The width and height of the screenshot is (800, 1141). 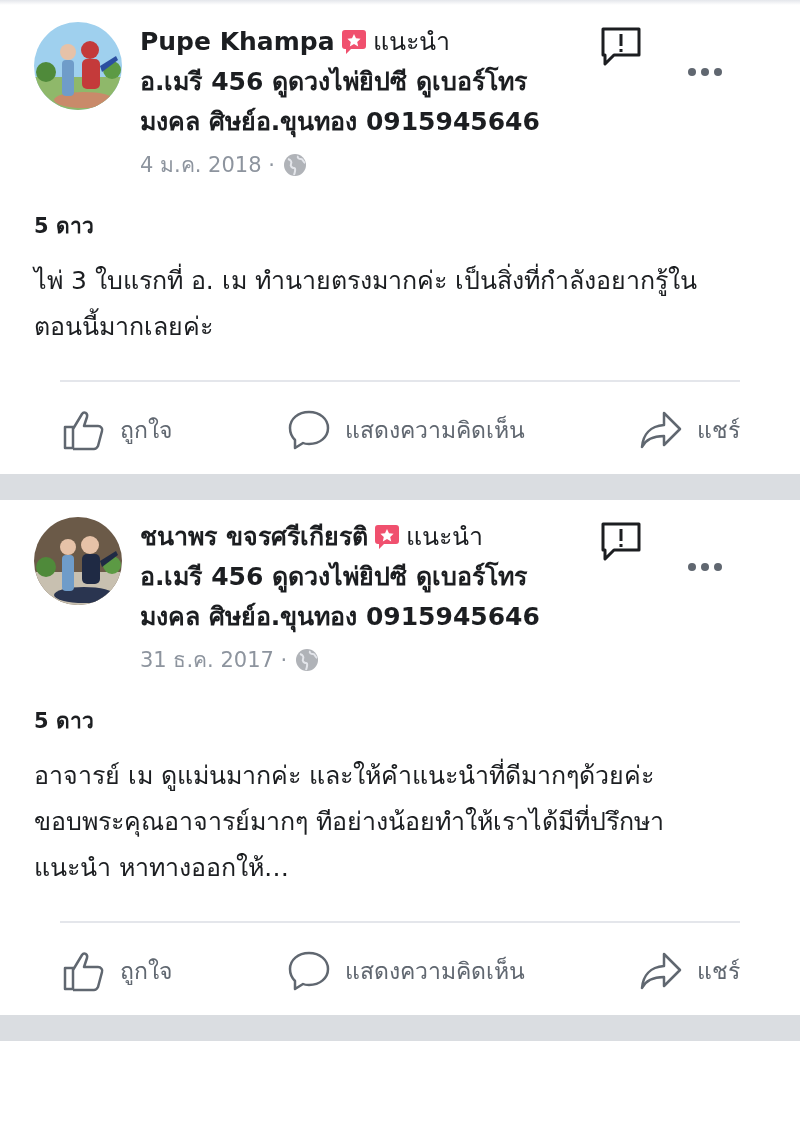 I want to click on post-date: 4 ม.ค. 2018 ·, so click(x=207, y=164).